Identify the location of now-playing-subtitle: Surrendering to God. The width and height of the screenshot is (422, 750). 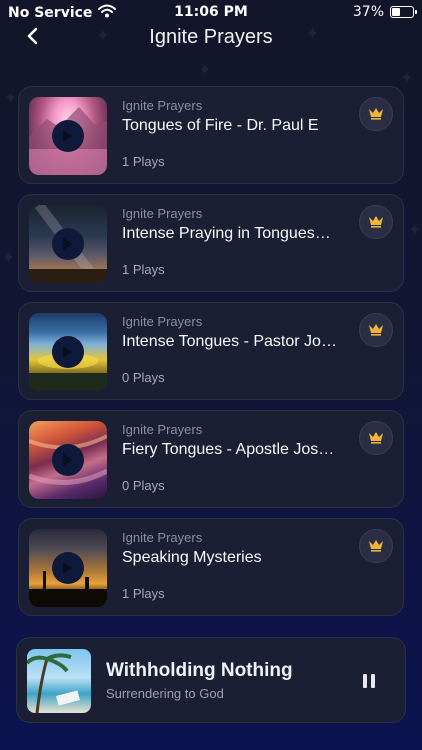
(165, 693).